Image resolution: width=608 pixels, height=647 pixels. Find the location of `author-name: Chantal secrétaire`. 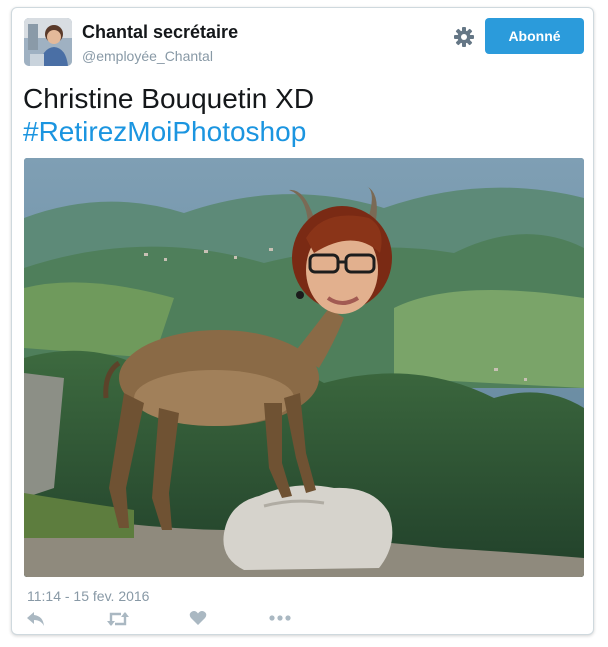

author-name: Chantal secrétaire is located at coordinates (160, 32).